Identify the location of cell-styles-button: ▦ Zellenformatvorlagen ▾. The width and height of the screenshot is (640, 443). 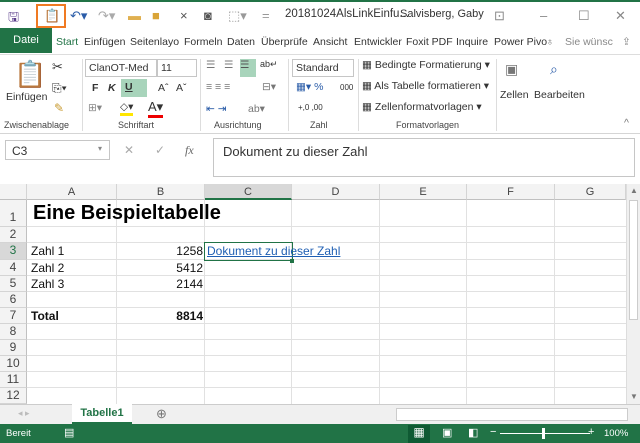
(422, 107).